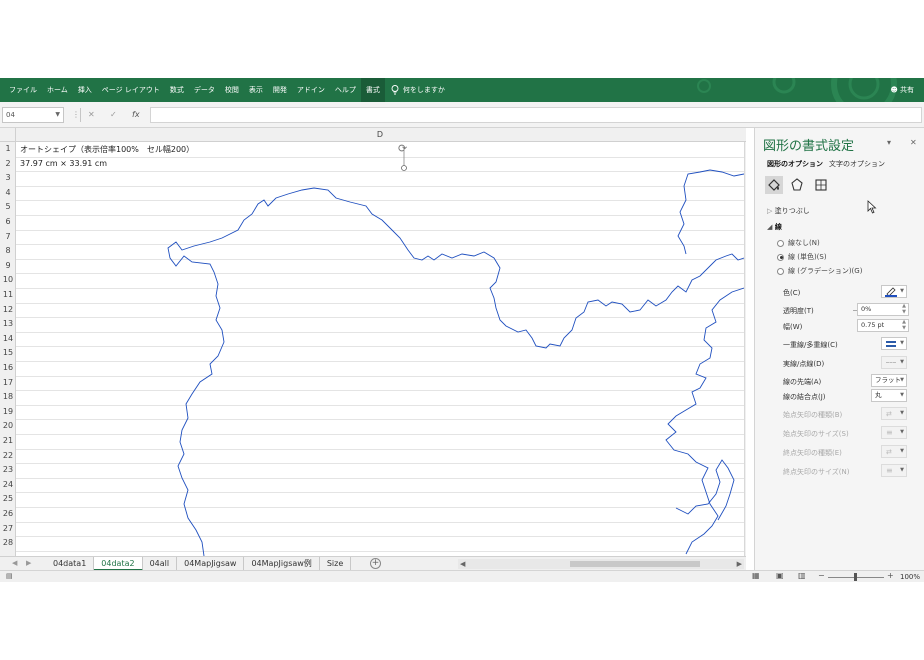  I want to click on row-header: 11, so click(8, 295).